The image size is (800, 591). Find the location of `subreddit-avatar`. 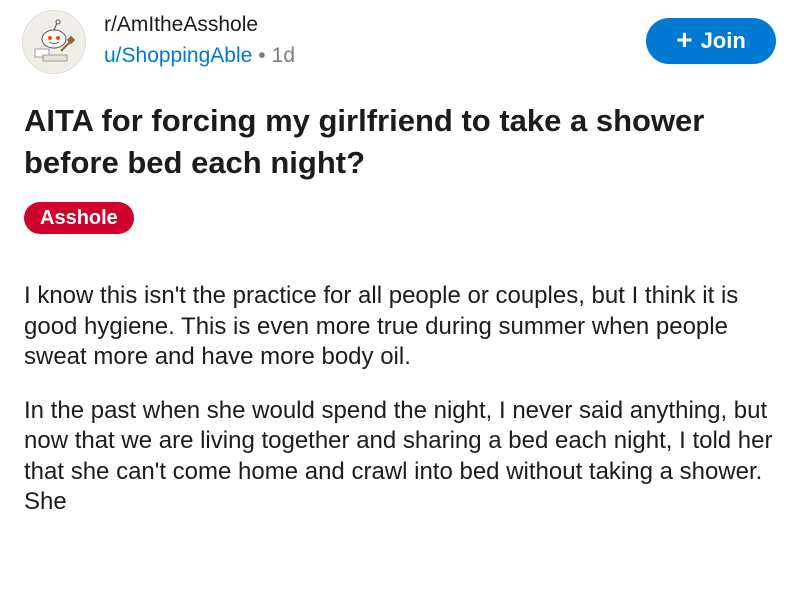

subreddit-avatar is located at coordinates (54, 42).